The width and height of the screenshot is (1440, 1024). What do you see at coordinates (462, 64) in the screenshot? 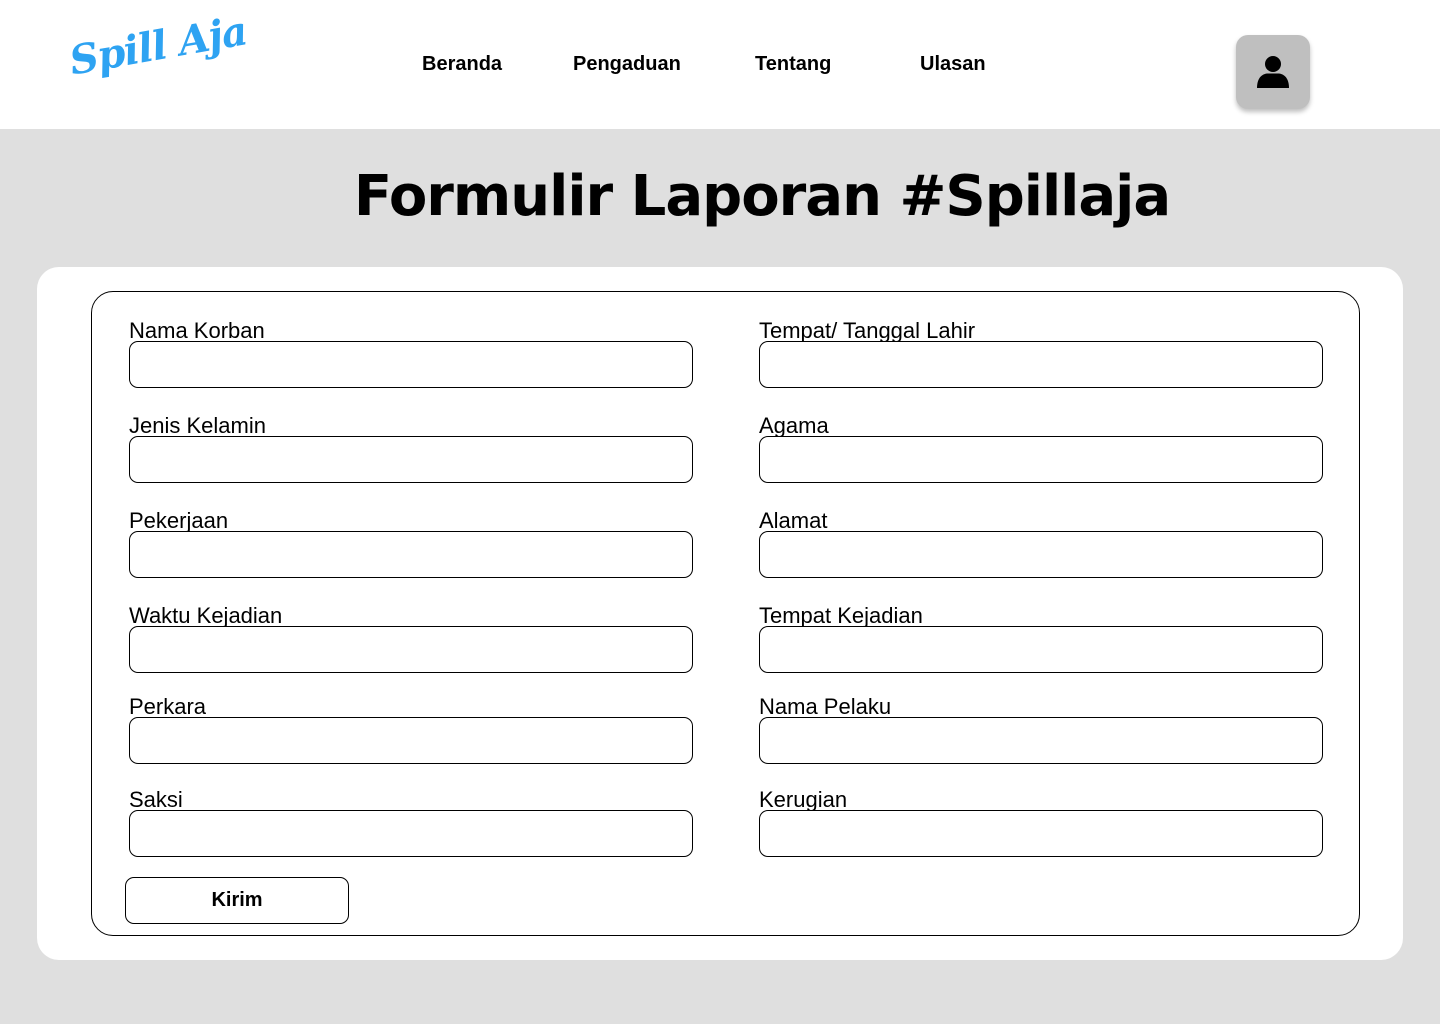
I see `nav-item-beranda: Beranda` at bounding box center [462, 64].